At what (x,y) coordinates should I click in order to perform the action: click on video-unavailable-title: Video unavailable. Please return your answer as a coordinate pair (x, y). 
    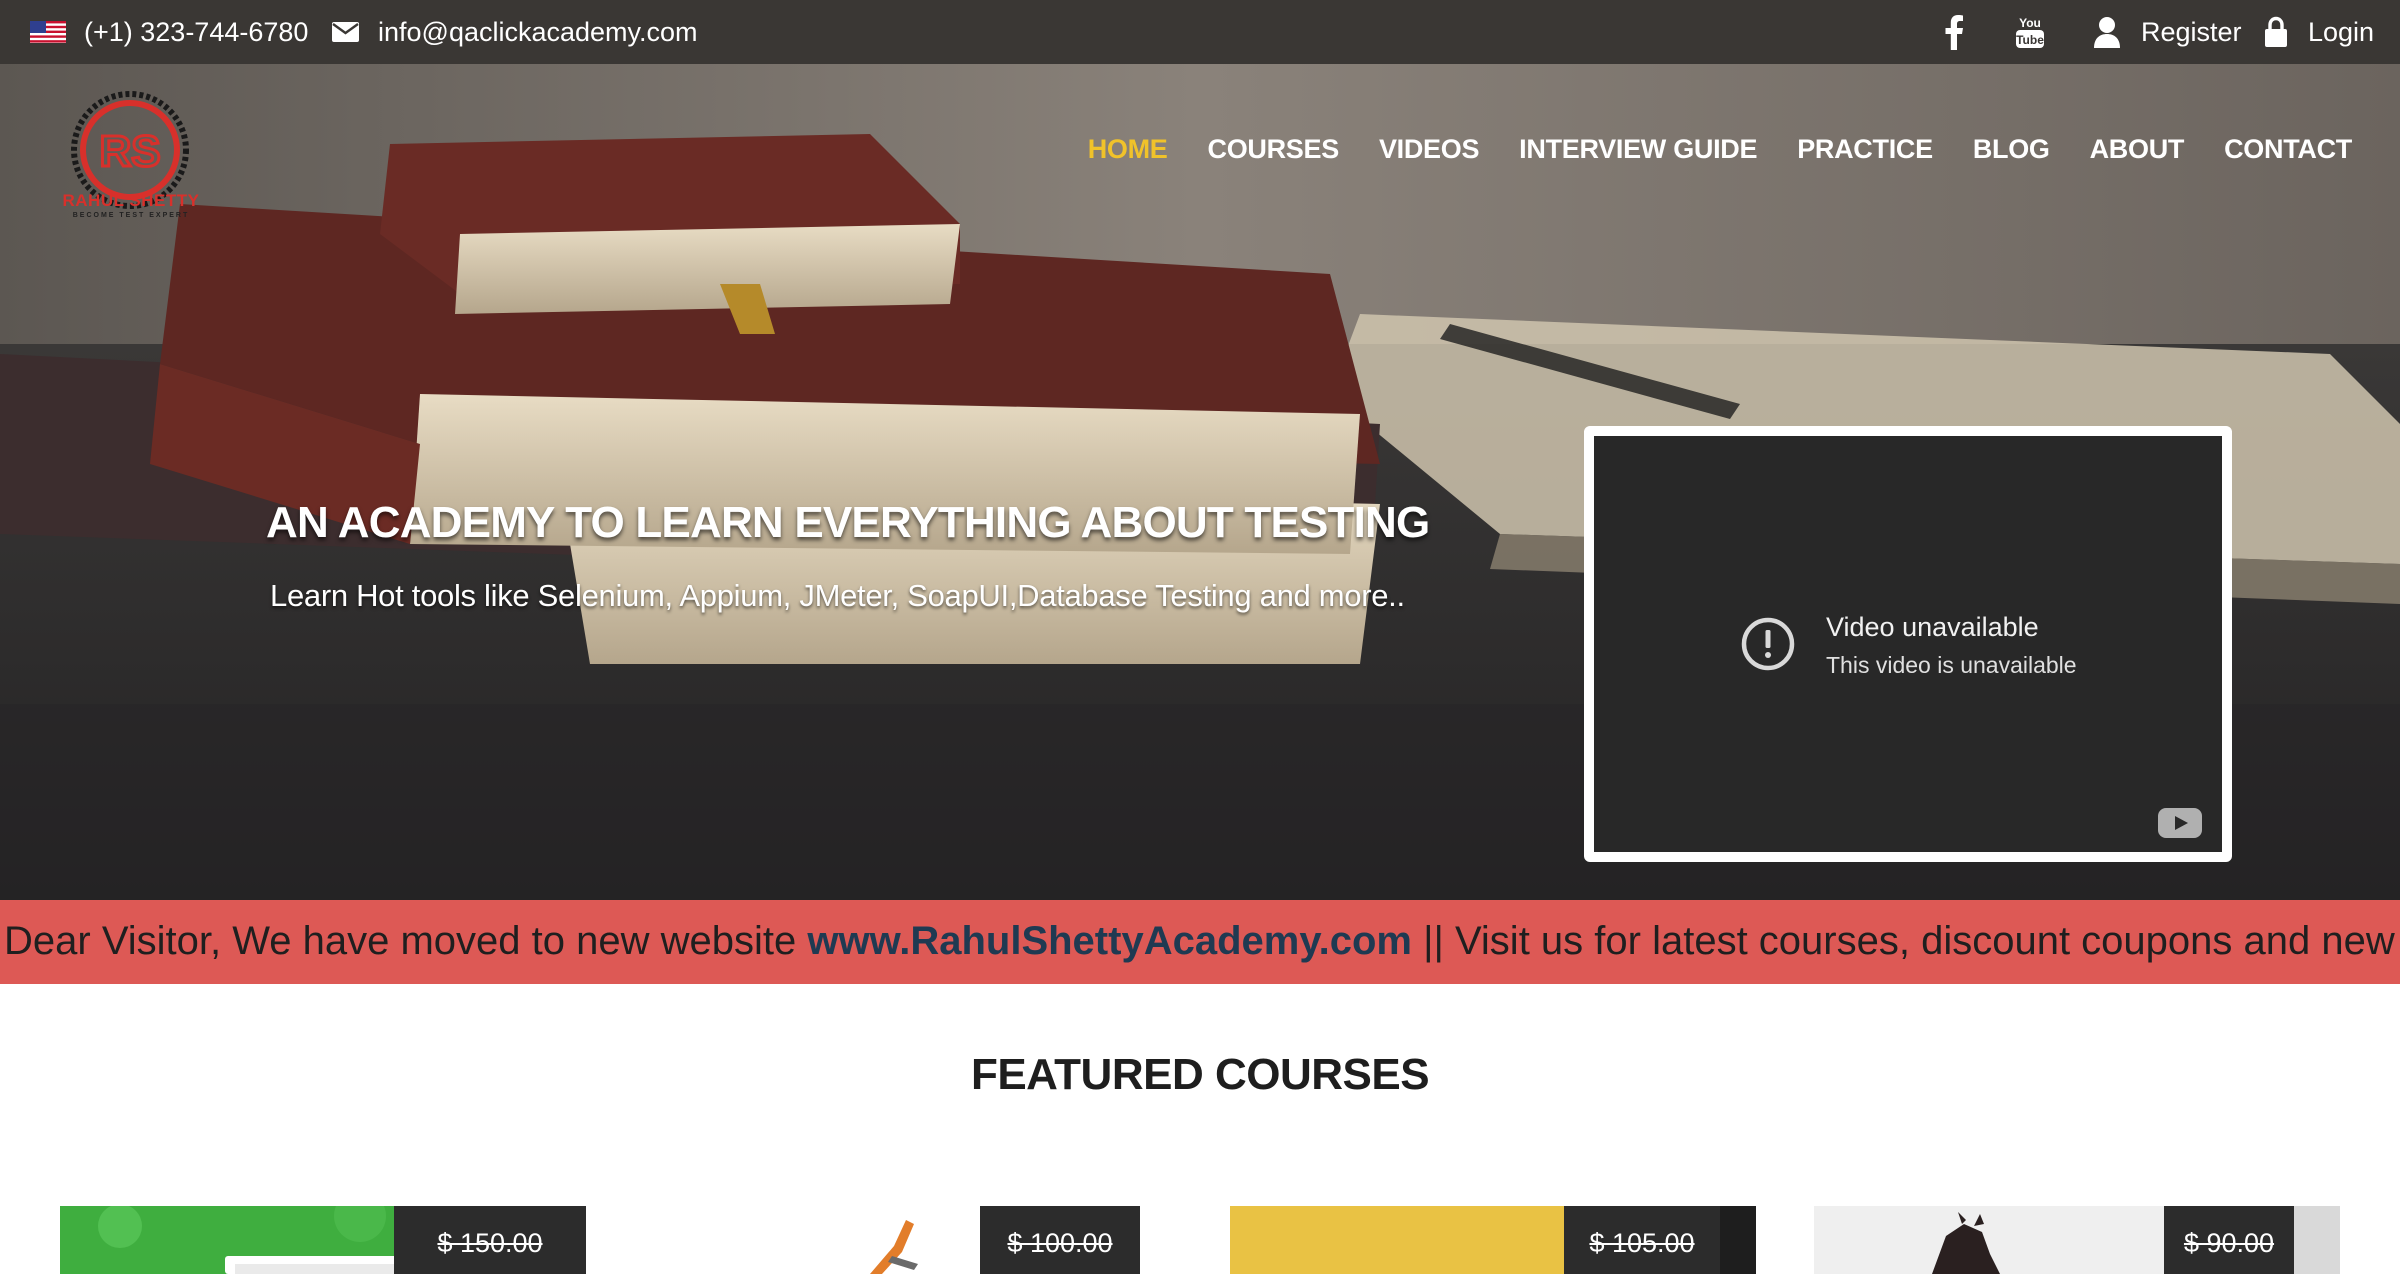
    Looking at the image, I should click on (1932, 627).